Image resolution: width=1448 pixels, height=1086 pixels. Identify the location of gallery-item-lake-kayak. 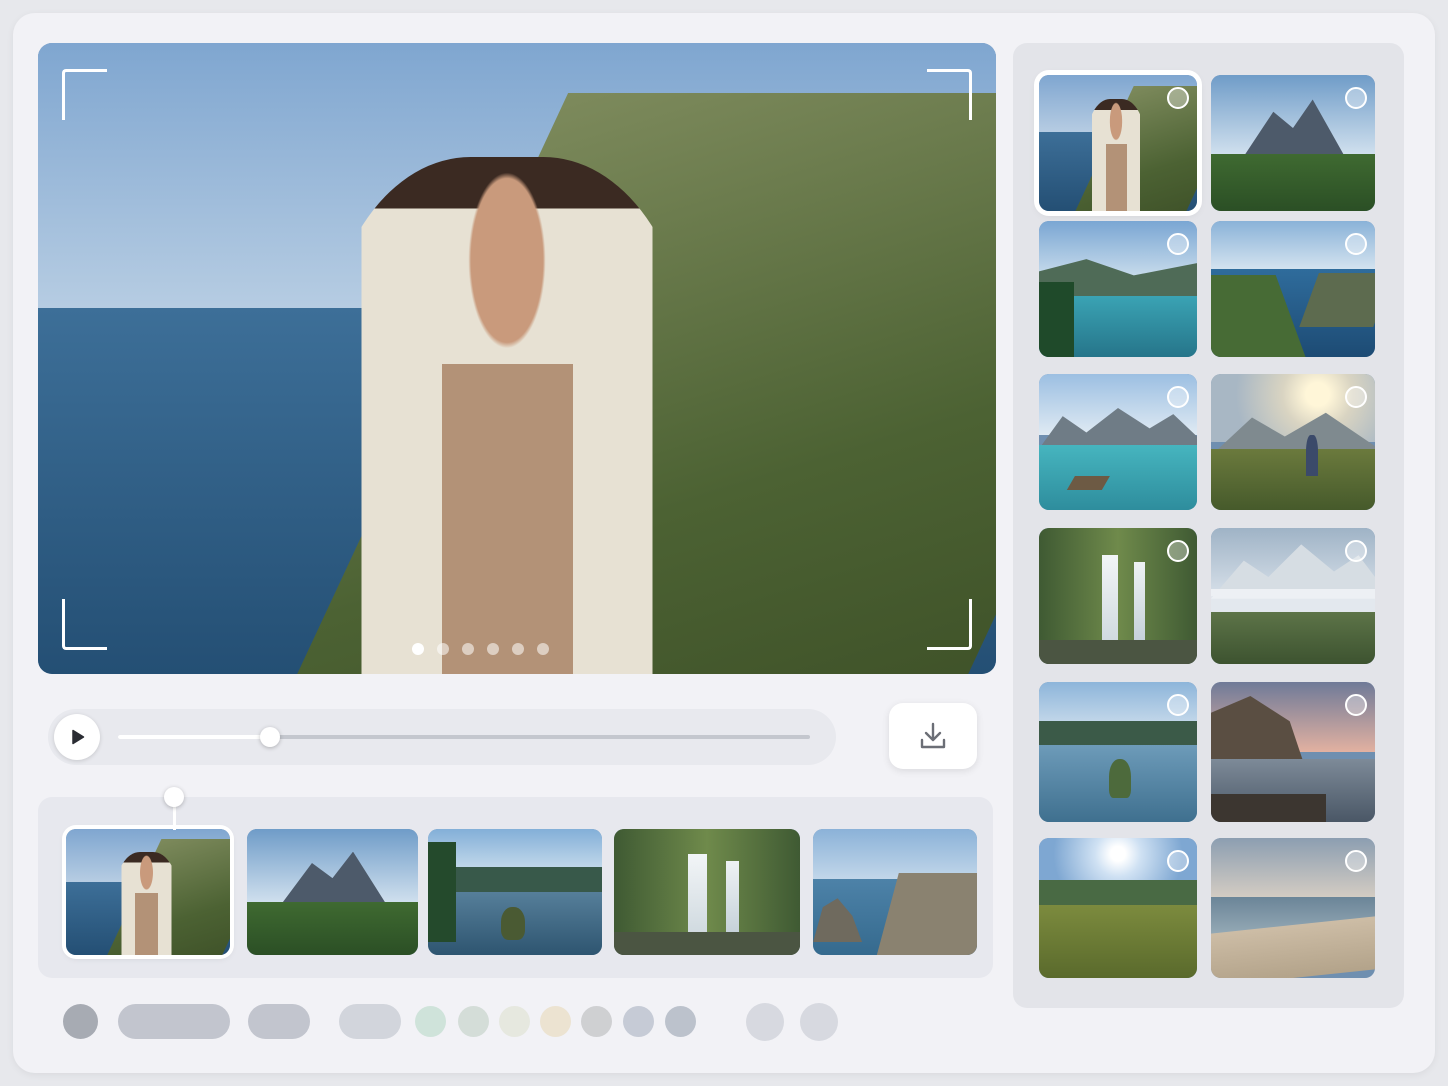
(1118, 752).